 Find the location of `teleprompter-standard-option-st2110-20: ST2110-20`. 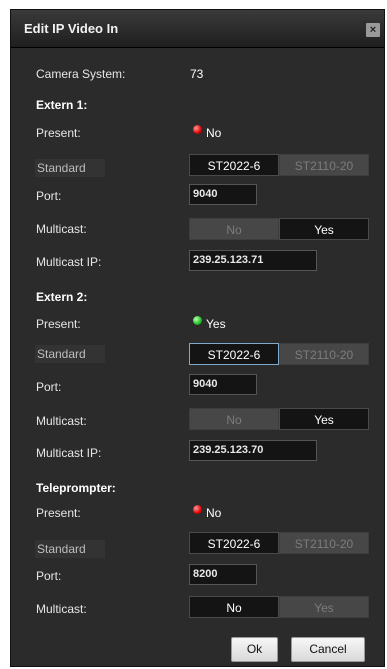

teleprompter-standard-option-st2110-20: ST2110-20 is located at coordinates (324, 543).